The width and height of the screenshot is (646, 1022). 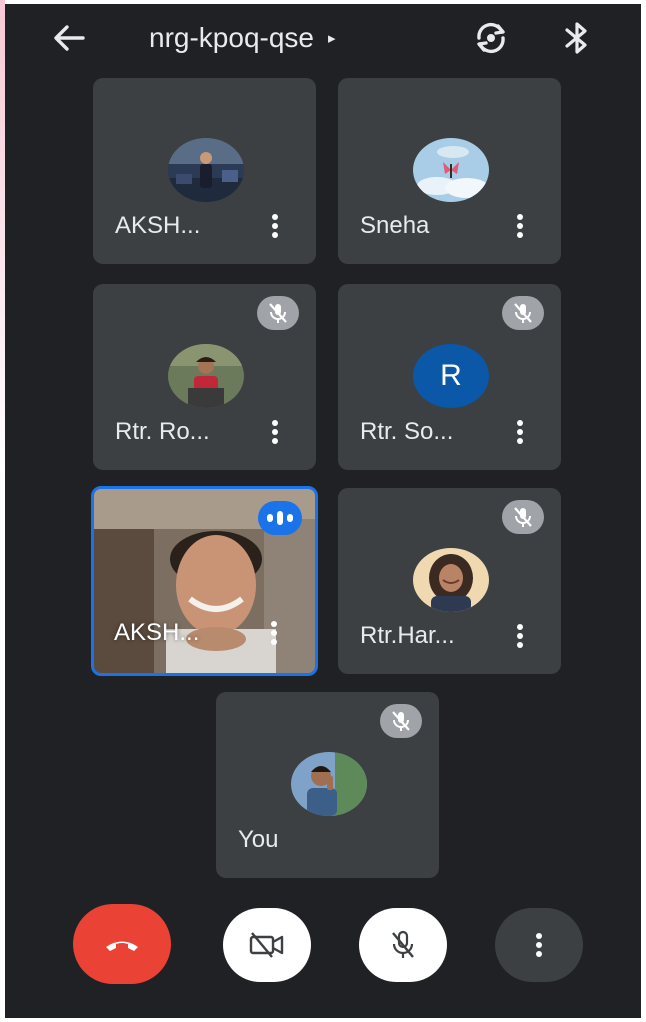 I want to click on meeting-title: nrg-kpoq-qse ▸, so click(x=242, y=38).